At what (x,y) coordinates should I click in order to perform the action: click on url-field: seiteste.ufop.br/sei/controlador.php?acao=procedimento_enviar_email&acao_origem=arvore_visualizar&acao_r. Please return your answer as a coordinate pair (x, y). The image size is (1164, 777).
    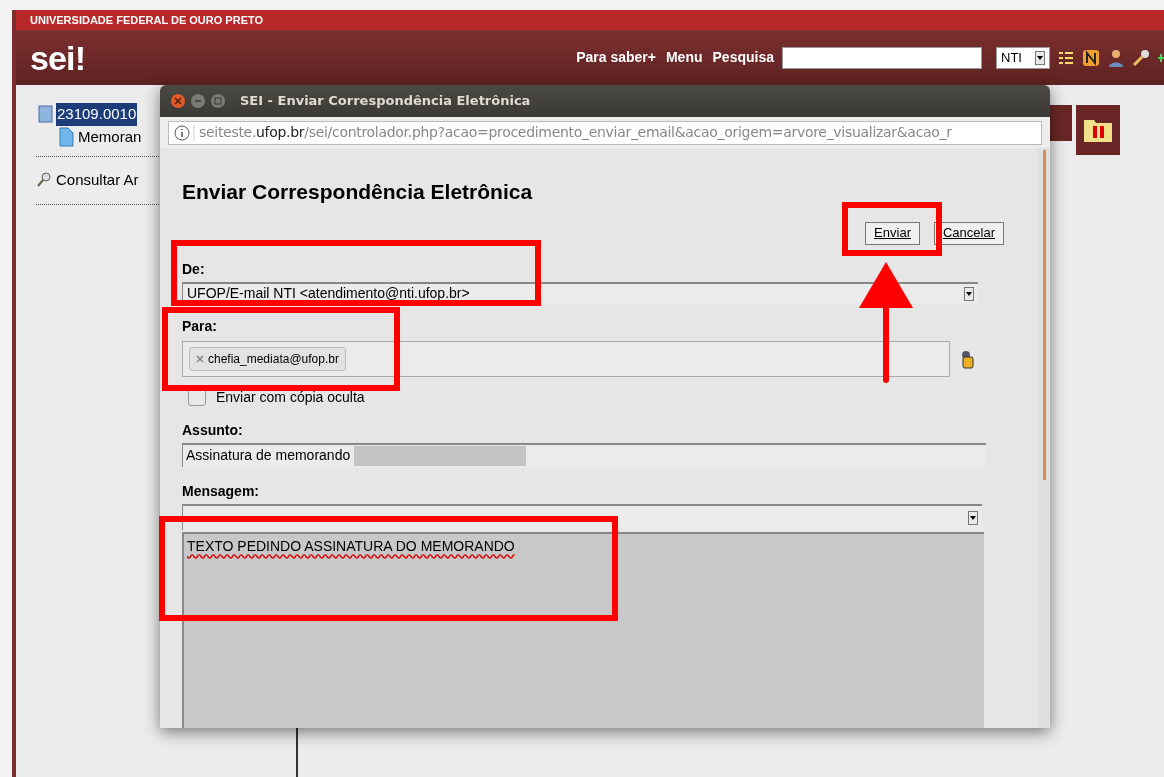
    Looking at the image, I should click on (605, 132).